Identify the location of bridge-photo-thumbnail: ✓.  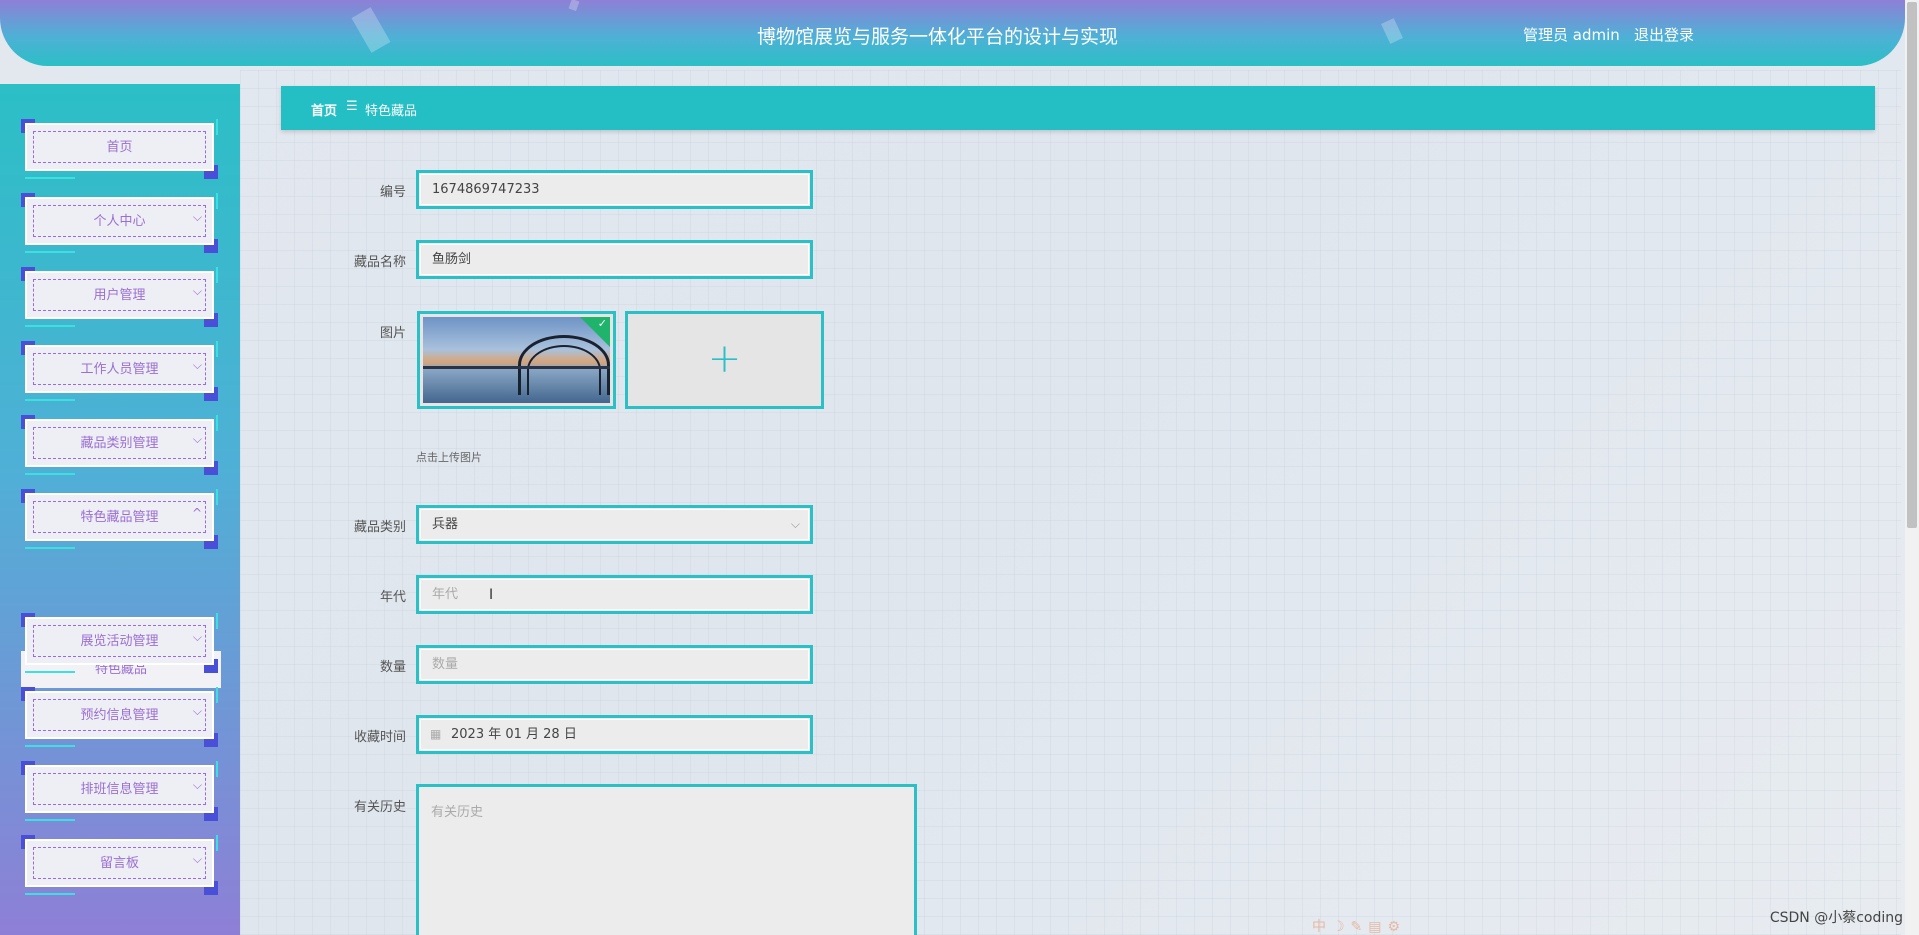
(516, 360).